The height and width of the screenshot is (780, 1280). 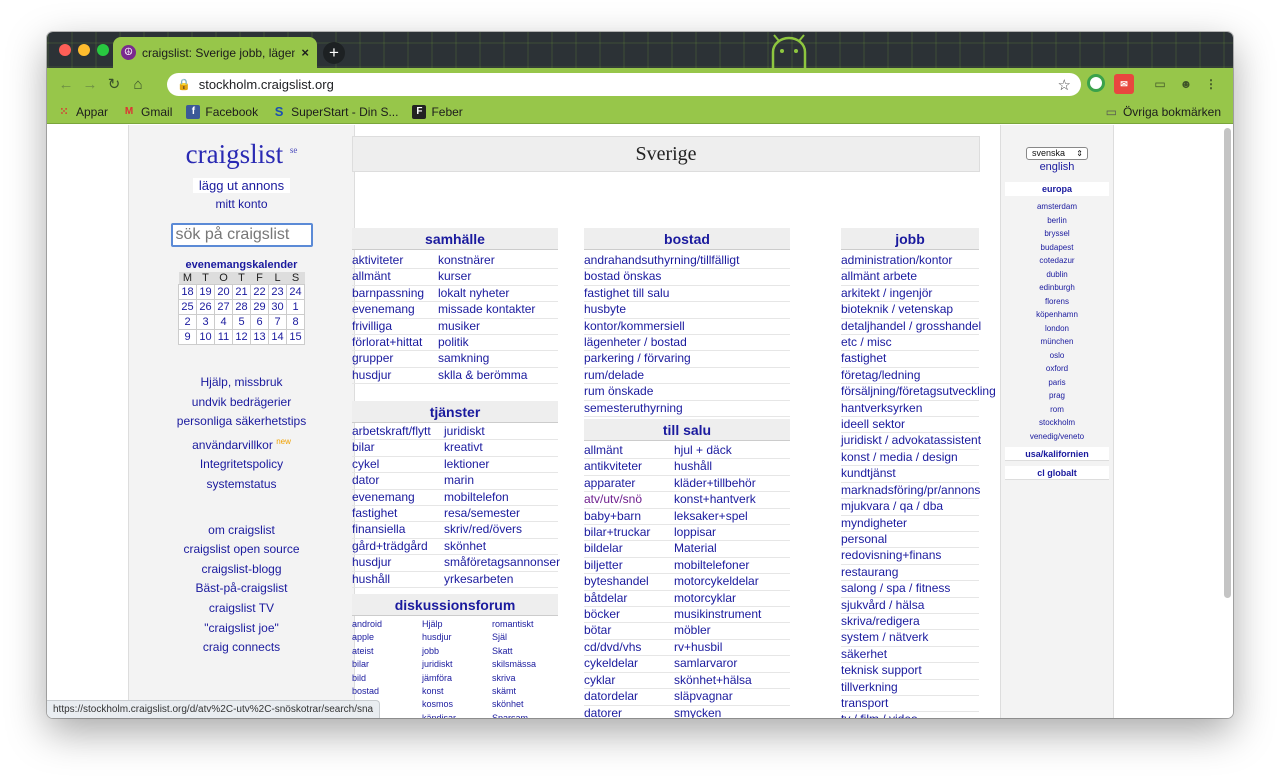 I want to click on section-head: samhälle, so click(x=455, y=239).